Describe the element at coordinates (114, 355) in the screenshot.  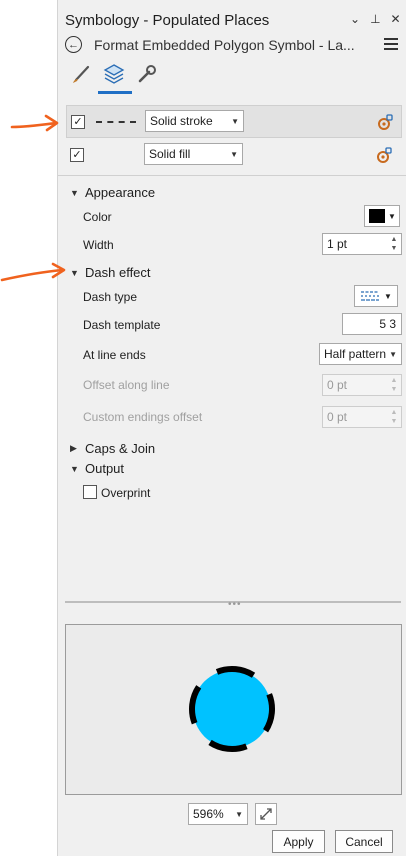
I see `line-ends-label: At line ends` at that location.